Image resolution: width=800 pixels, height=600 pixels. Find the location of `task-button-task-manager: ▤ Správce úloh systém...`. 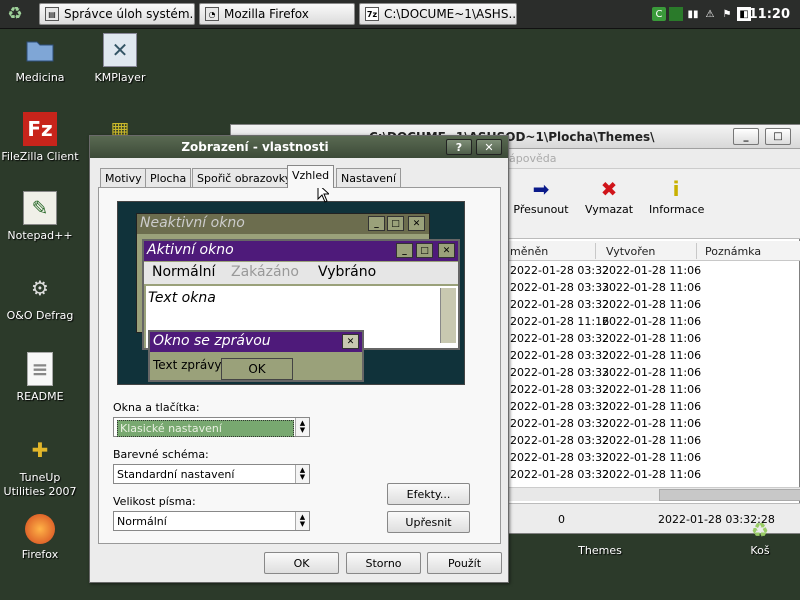

task-button-task-manager: ▤ Správce úloh systém... is located at coordinates (117, 14).